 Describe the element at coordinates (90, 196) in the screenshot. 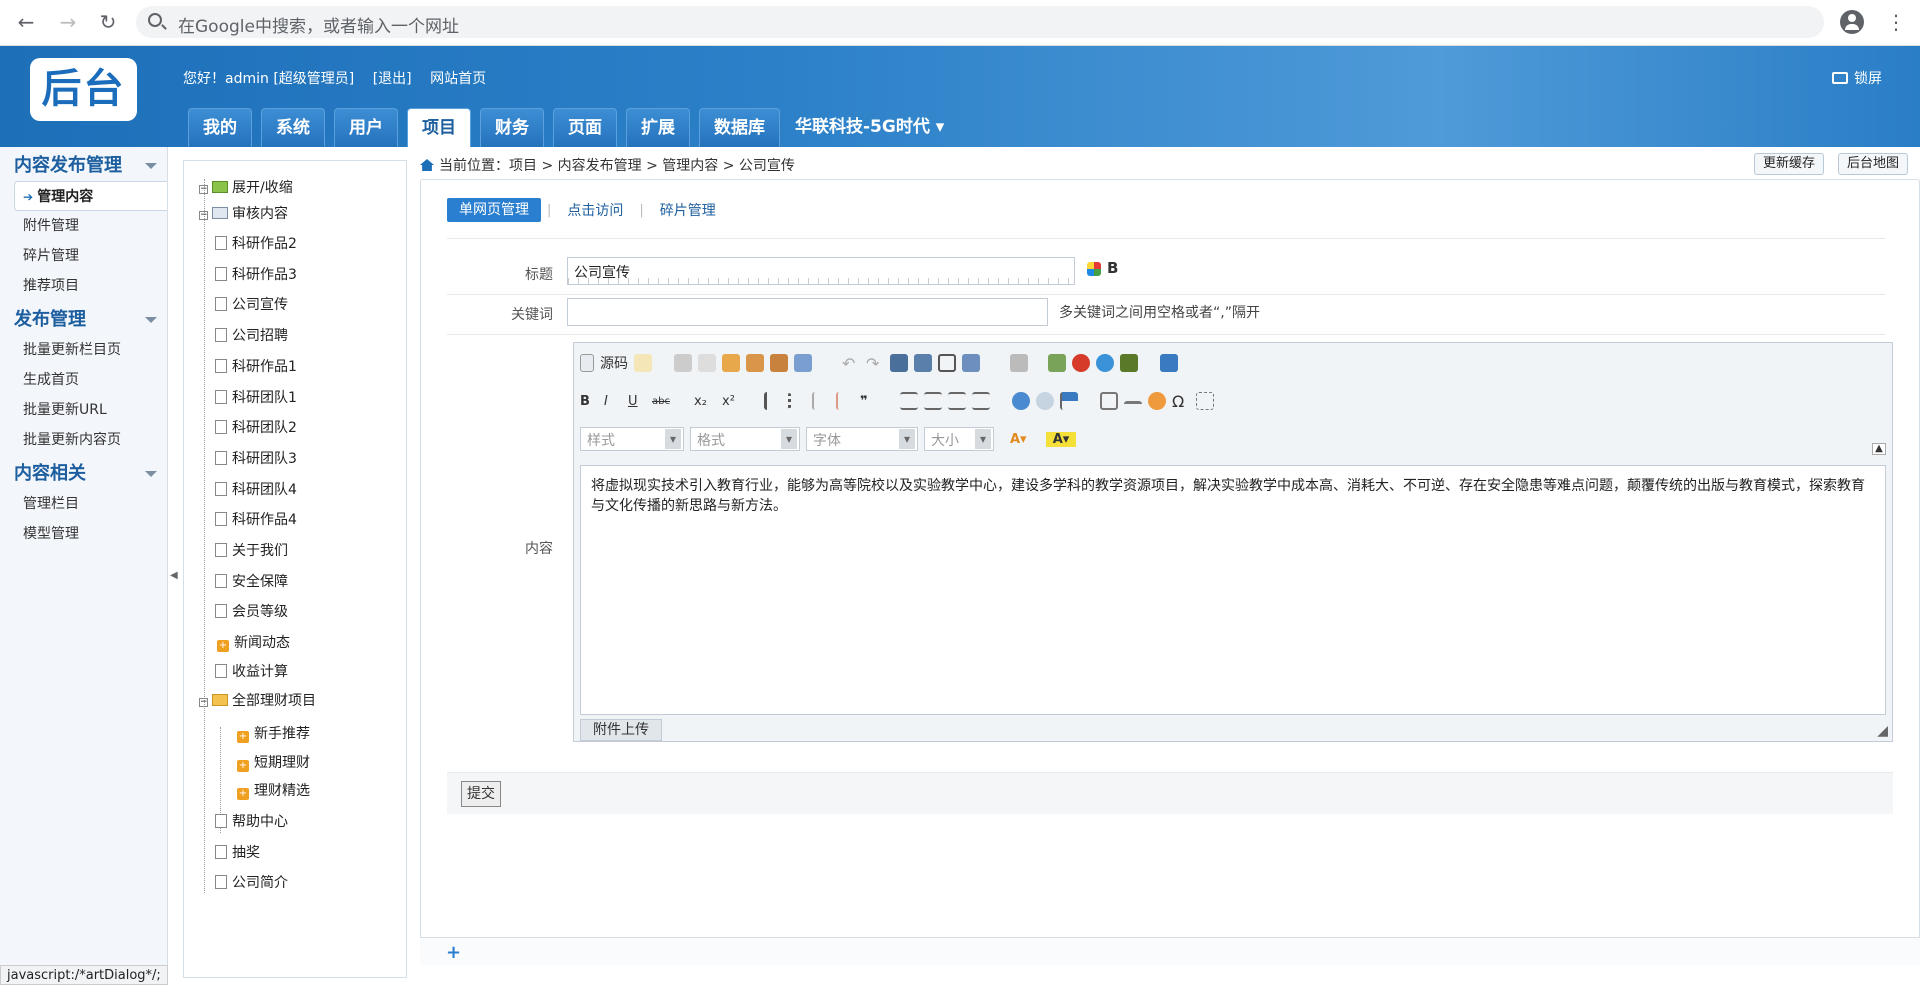

I see `sidebar-item-manage-content: 管理内容` at that location.